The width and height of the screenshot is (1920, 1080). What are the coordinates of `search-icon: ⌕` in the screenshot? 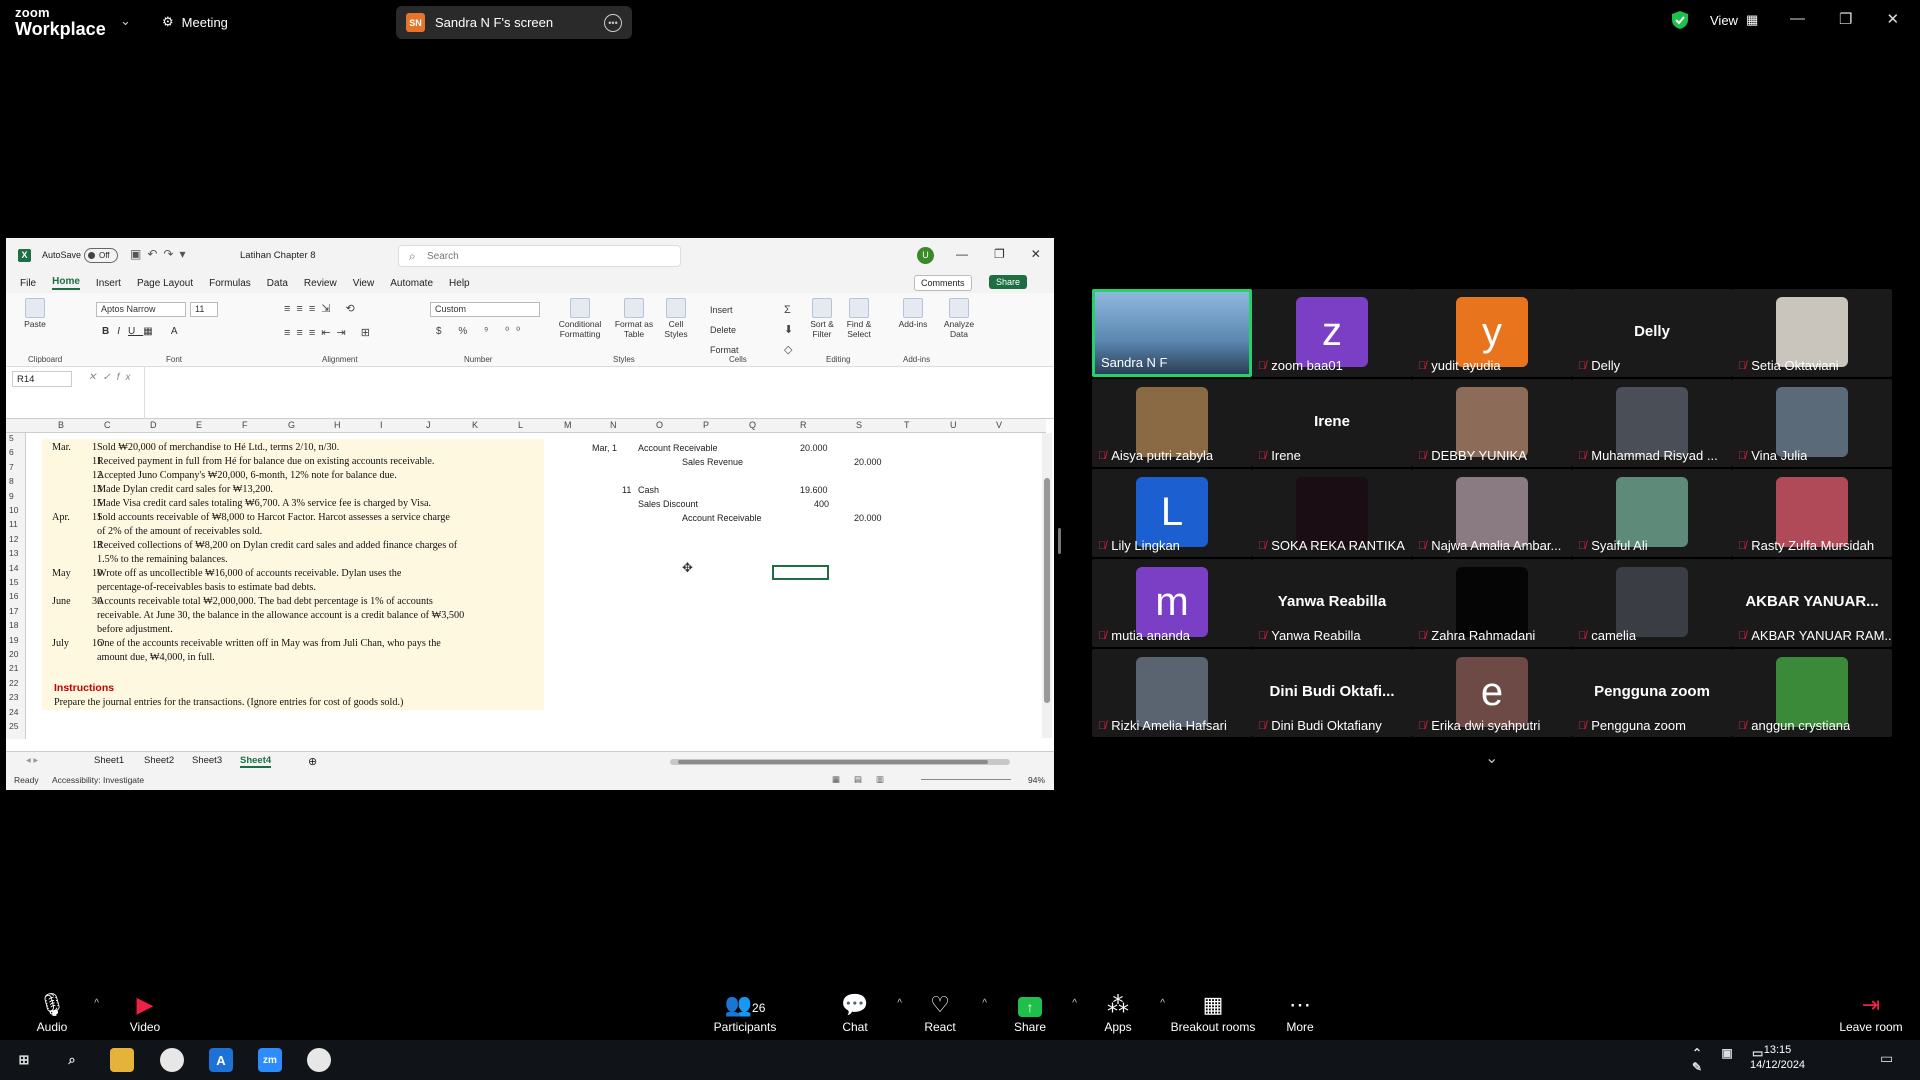 It's located at (72, 1060).